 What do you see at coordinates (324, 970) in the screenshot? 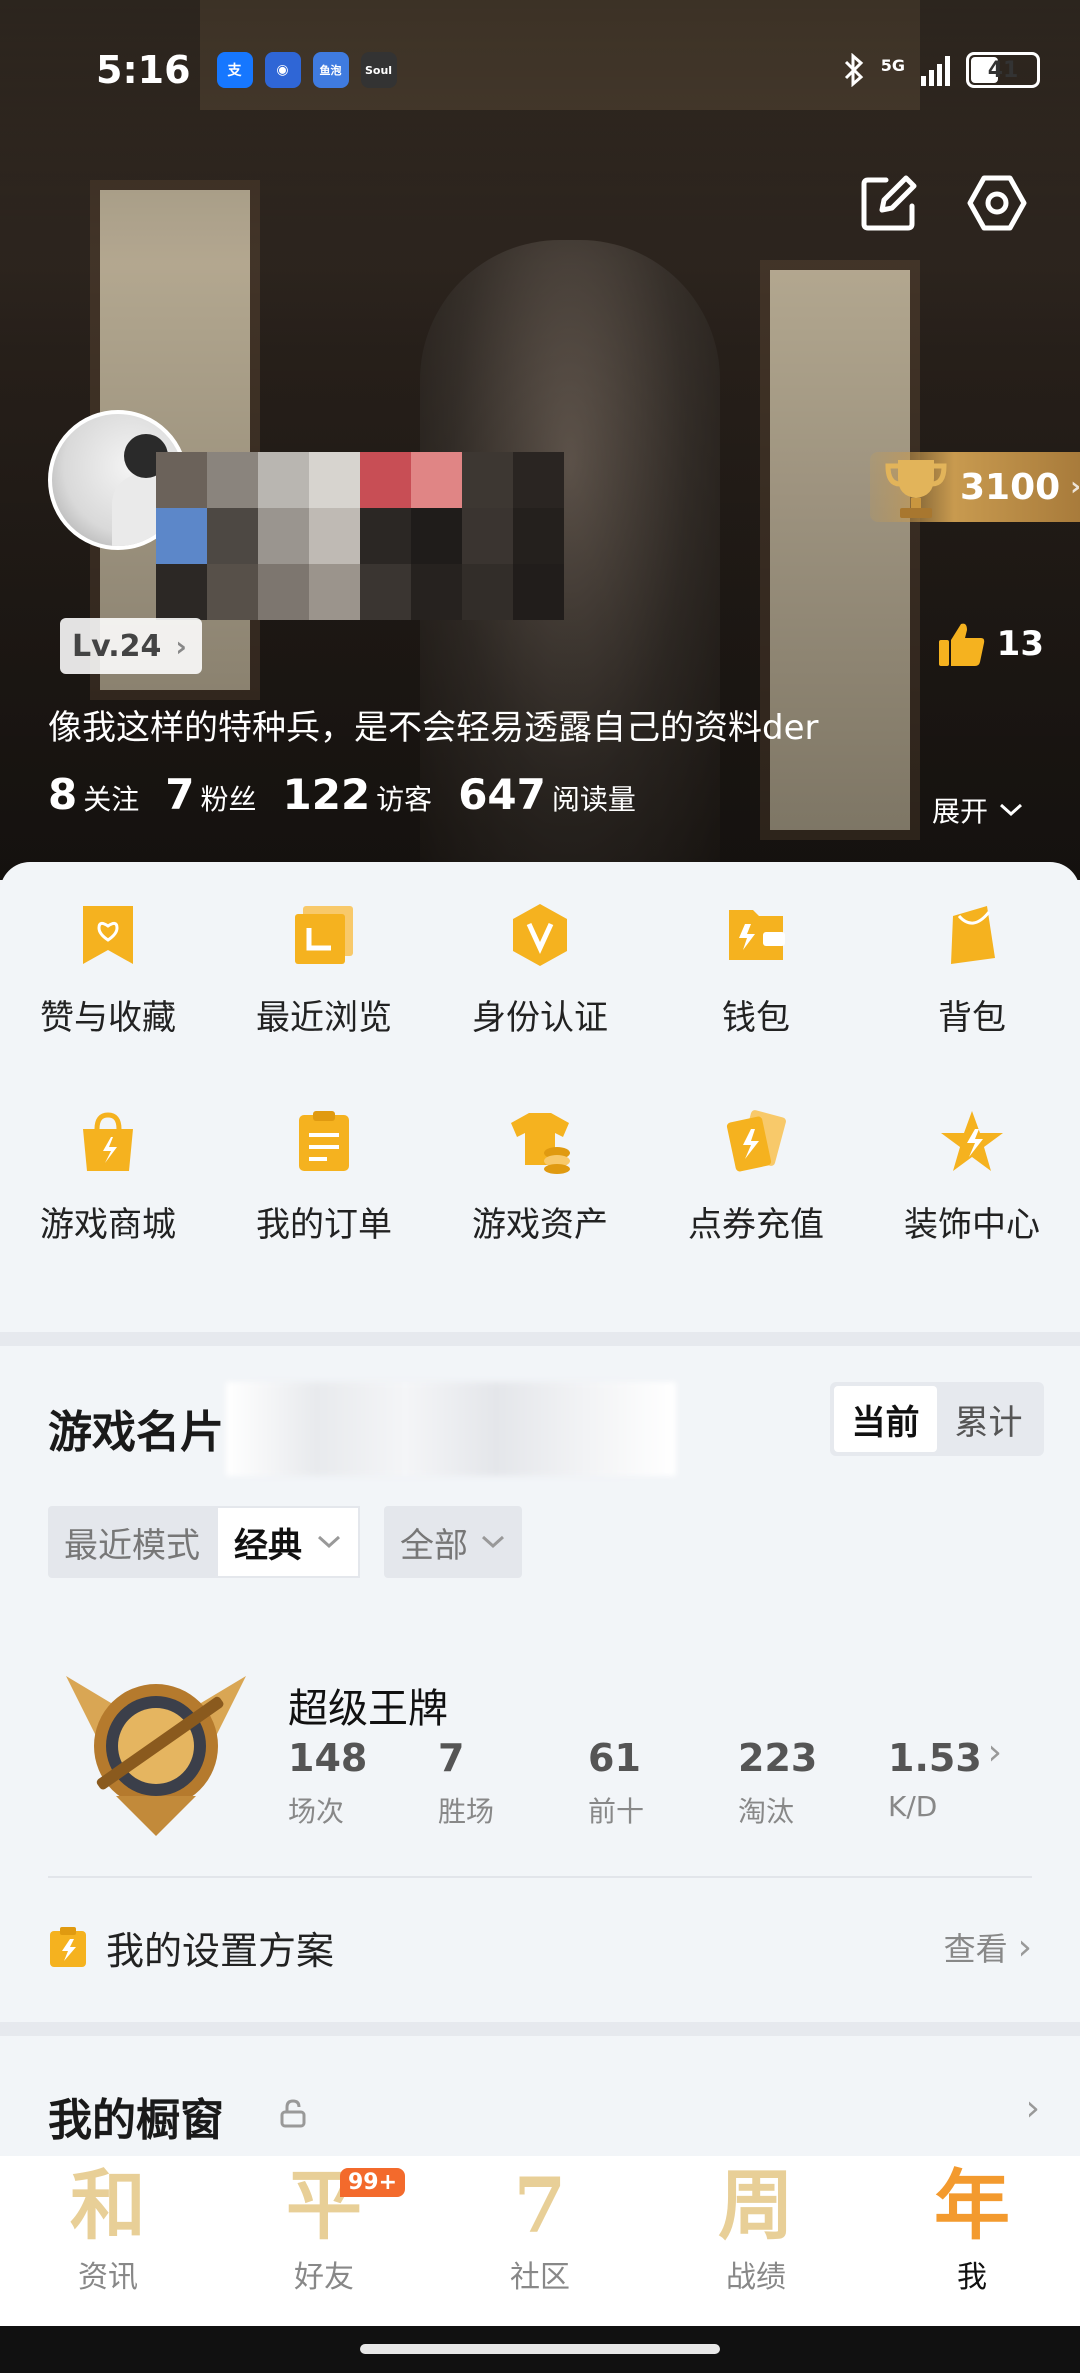
I see `shortcut-recent: 最近浏览` at bounding box center [324, 970].